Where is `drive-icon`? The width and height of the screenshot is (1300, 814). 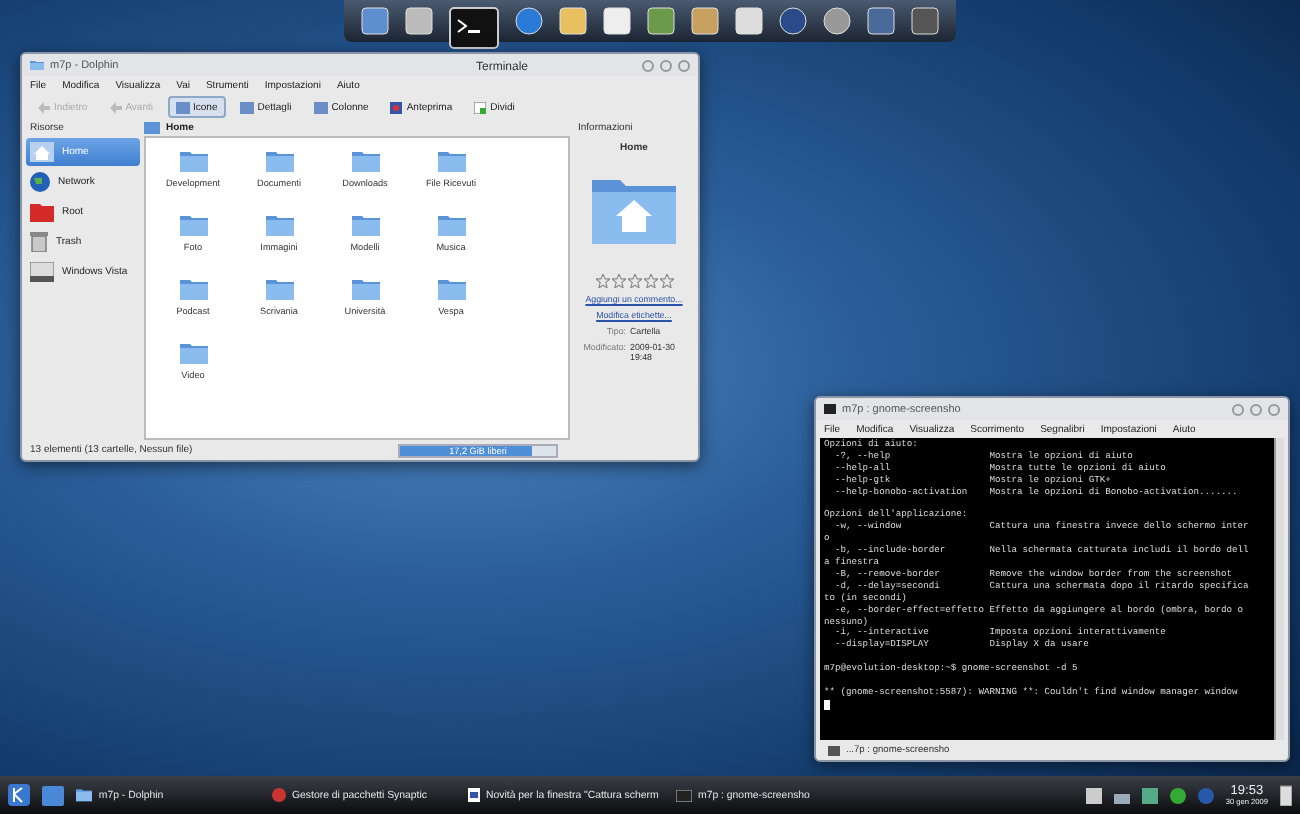
drive-icon is located at coordinates (42, 272).